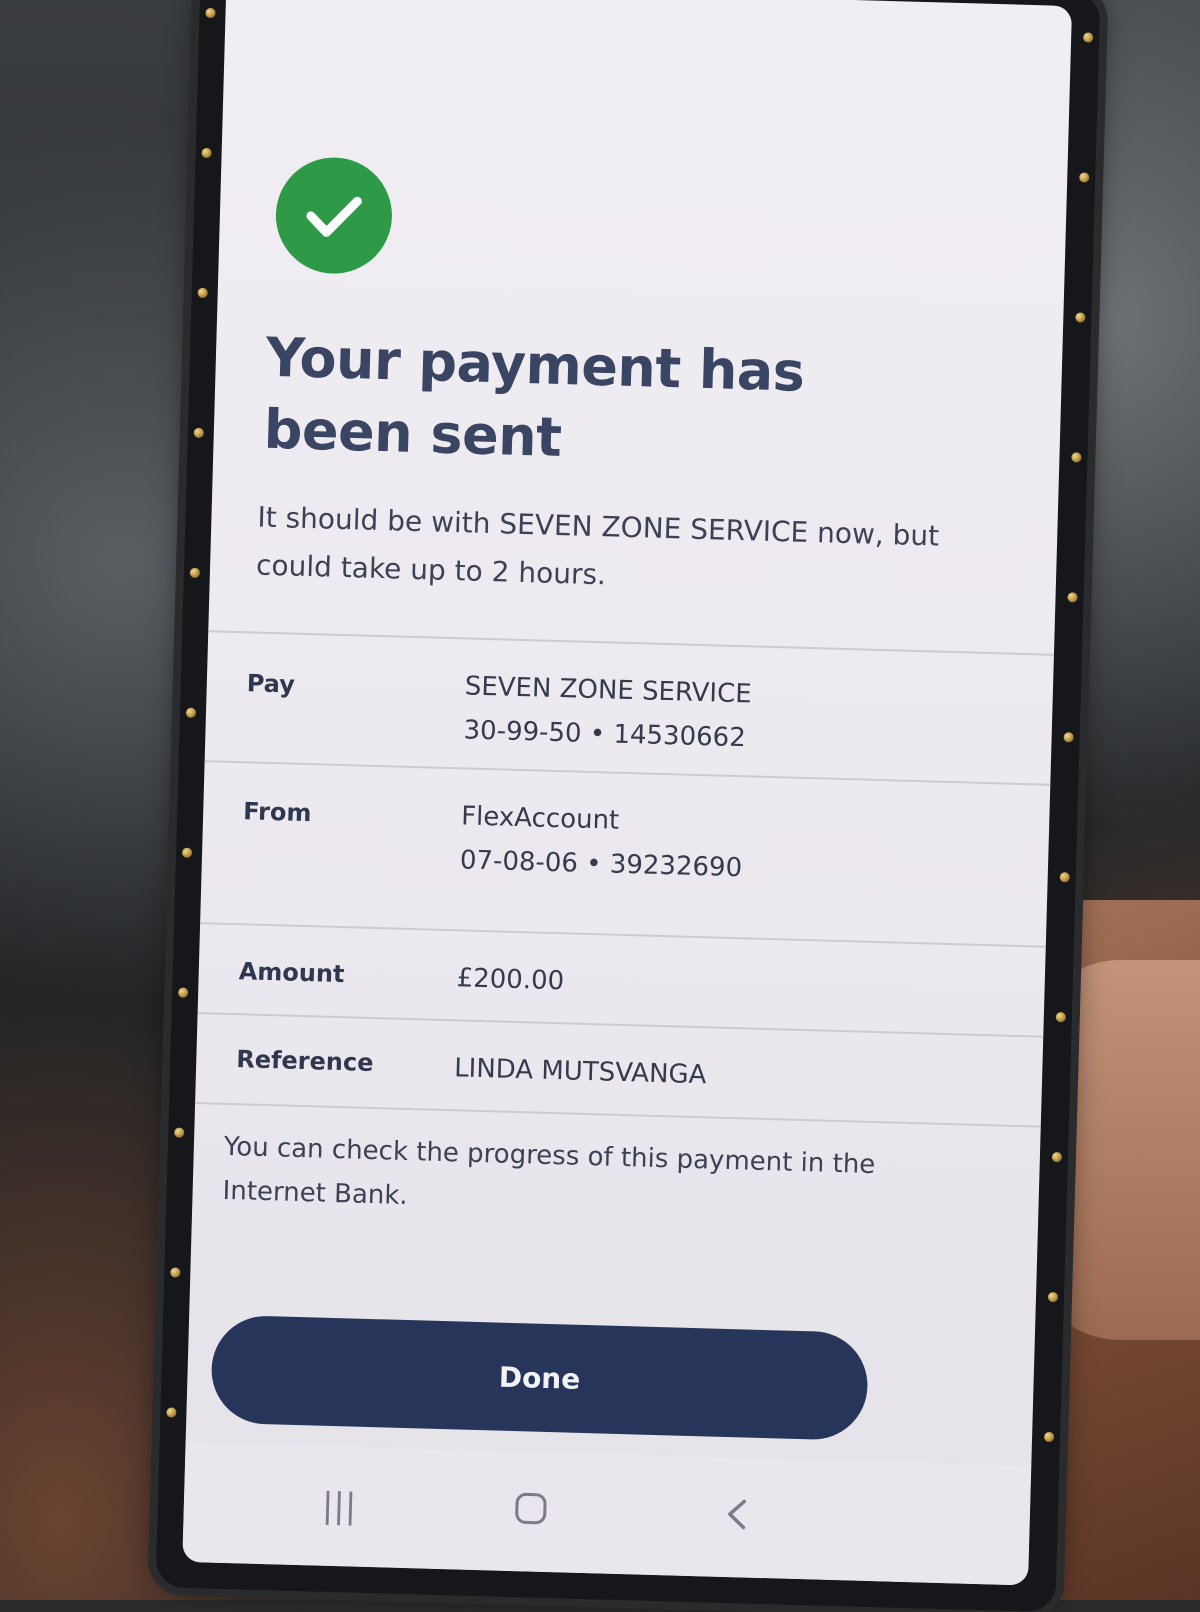  What do you see at coordinates (736, 1519) in the screenshot?
I see `back-icon` at bounding box center [736, 1519].